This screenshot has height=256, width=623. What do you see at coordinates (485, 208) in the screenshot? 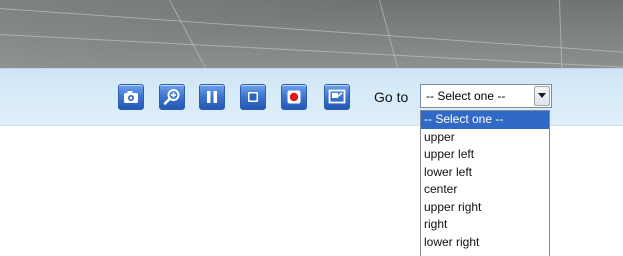
I see `dropdown-option-upper-right: upper right` at bounding box center [485, 208].